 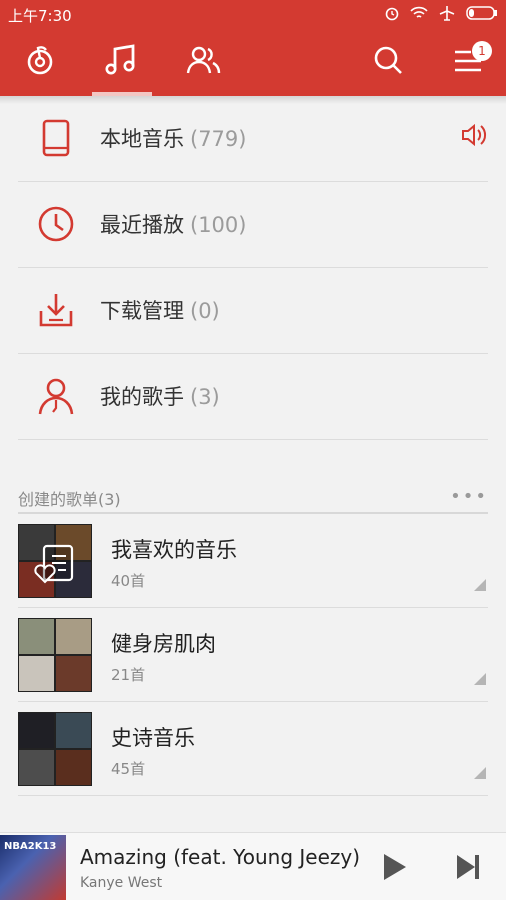 What do you see at coordinates (204, 60) in the screenshot?
I see `friends-icon` at bounding box center [204, 60].